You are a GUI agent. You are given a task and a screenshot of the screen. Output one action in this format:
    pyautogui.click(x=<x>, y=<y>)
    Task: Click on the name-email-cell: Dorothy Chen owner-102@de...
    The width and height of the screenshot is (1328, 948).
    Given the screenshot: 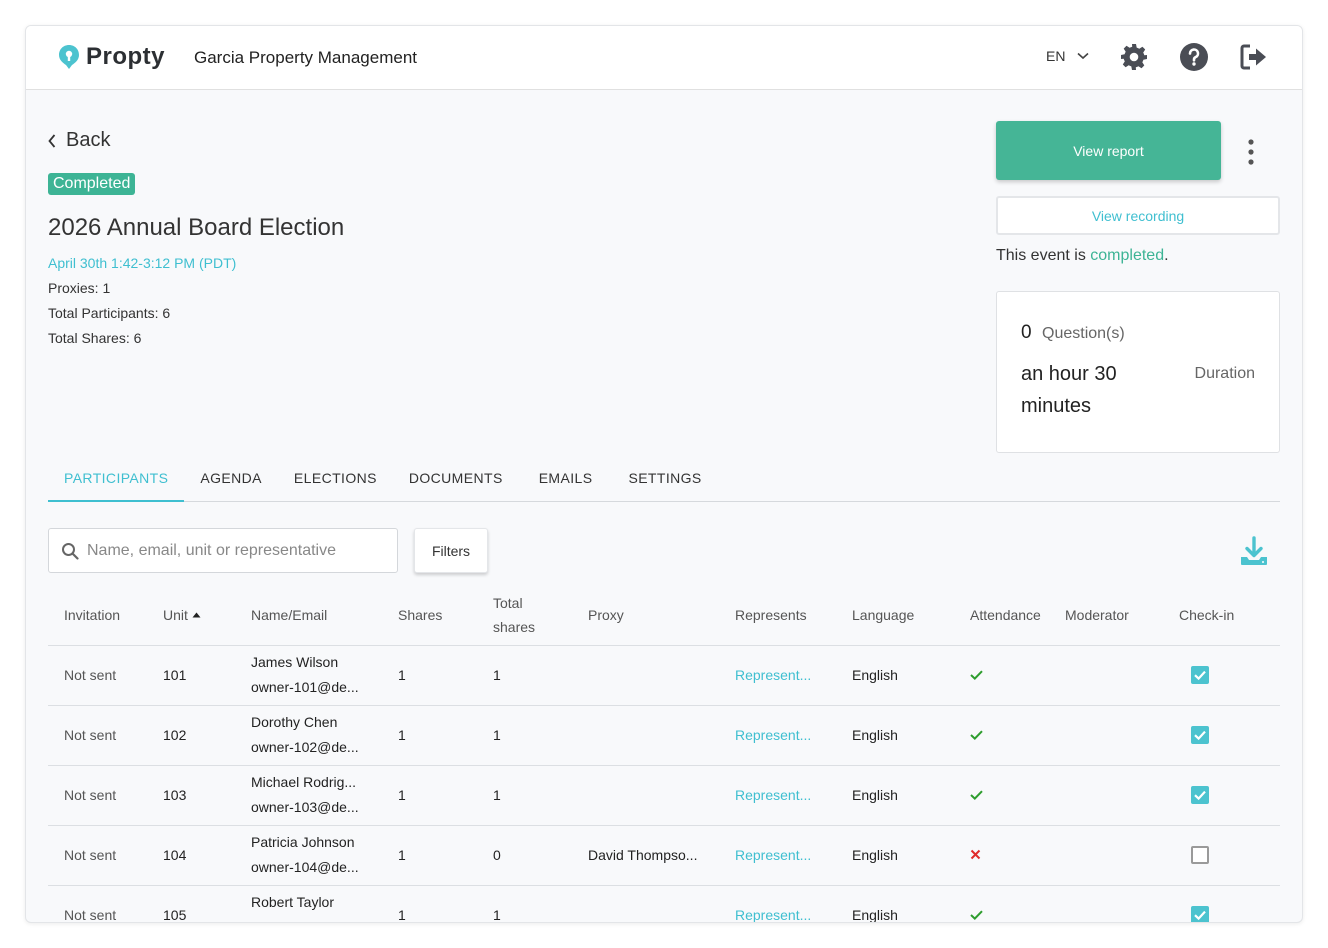 What is the action you would take?
    pyautogui.click(x=308, y=735)
    